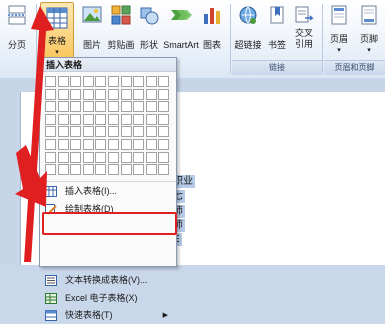 The height and width of the screenshot is (324, 385). Describe the element at coordinates (39, 134) in the screenshot. I see `annotation-arrow-up` at that location.